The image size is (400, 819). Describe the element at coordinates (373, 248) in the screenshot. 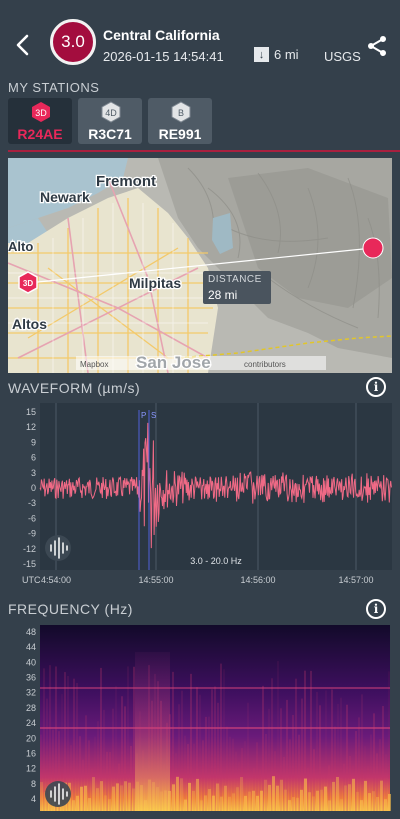

I see `epicenter-marker` at that location.